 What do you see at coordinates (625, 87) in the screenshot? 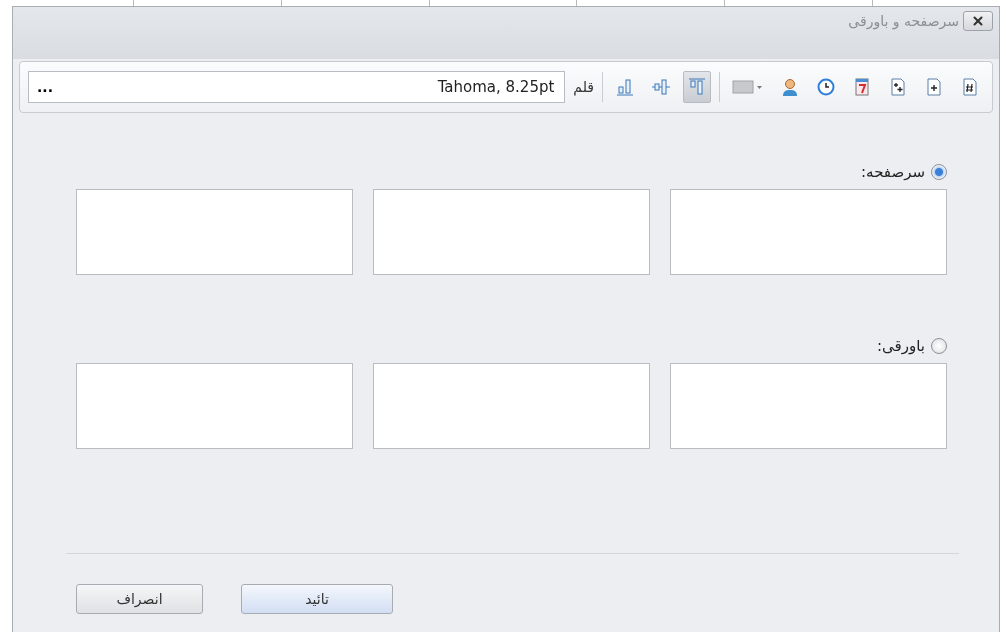
I see `align-bottom-icon` at bounding box center [625, 87].